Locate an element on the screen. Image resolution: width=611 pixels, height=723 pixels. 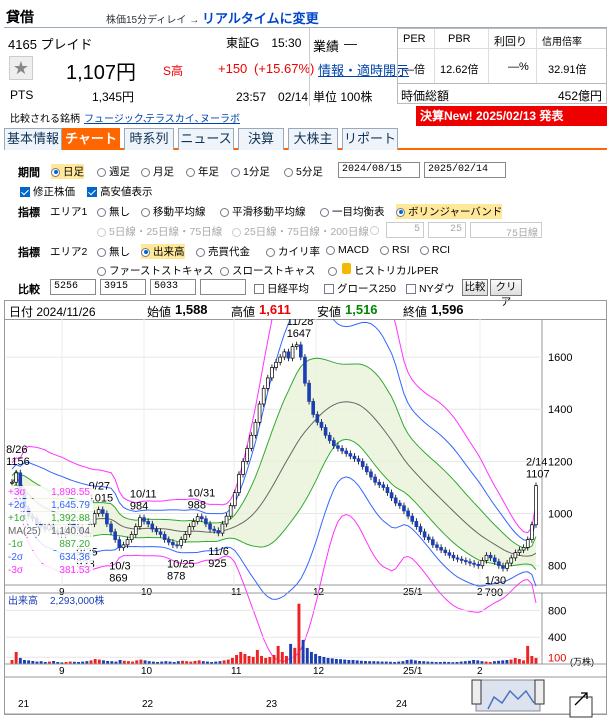
ma-opt-custom is located at coordinates (376, 230).